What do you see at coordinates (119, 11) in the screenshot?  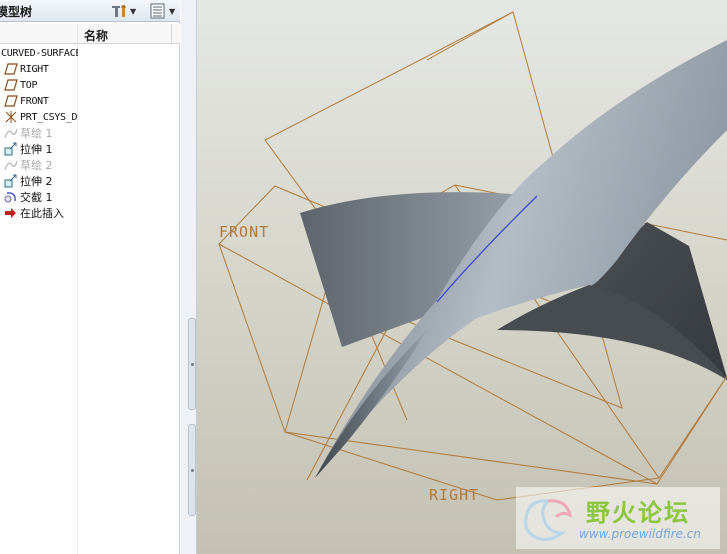 I see `tree-settings-icon` at bounding box center [119, 11].